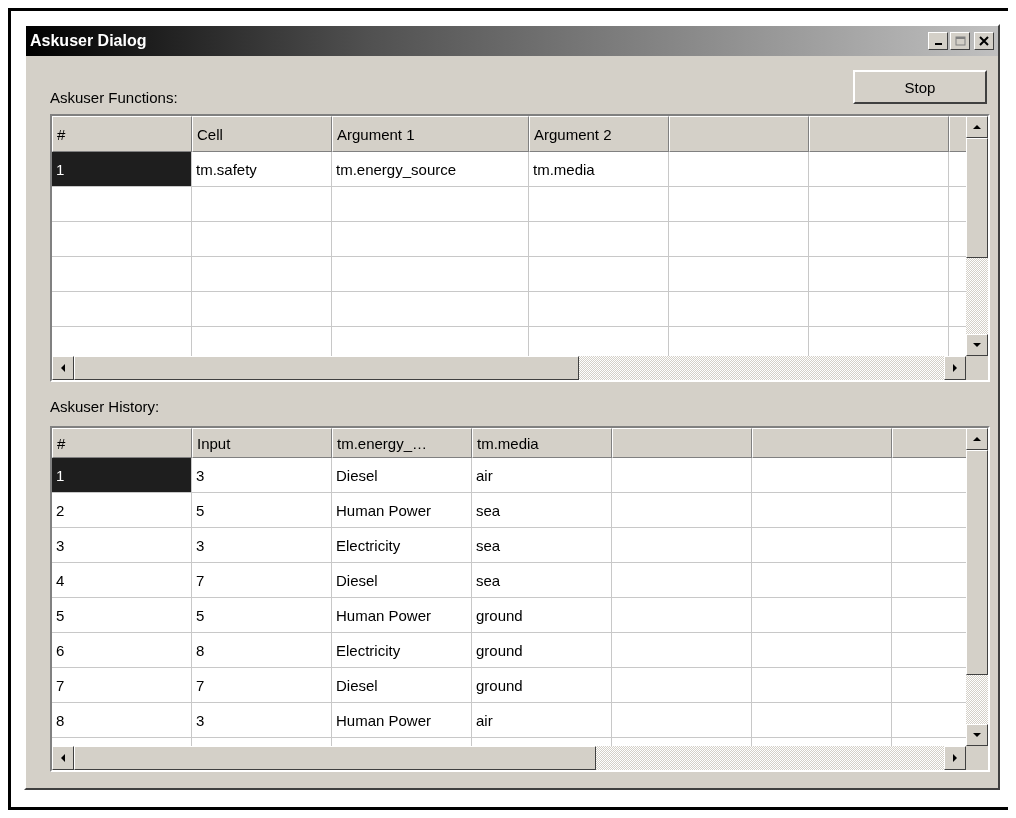  I want to click on row-number-cell: 2, so click(122, 510).